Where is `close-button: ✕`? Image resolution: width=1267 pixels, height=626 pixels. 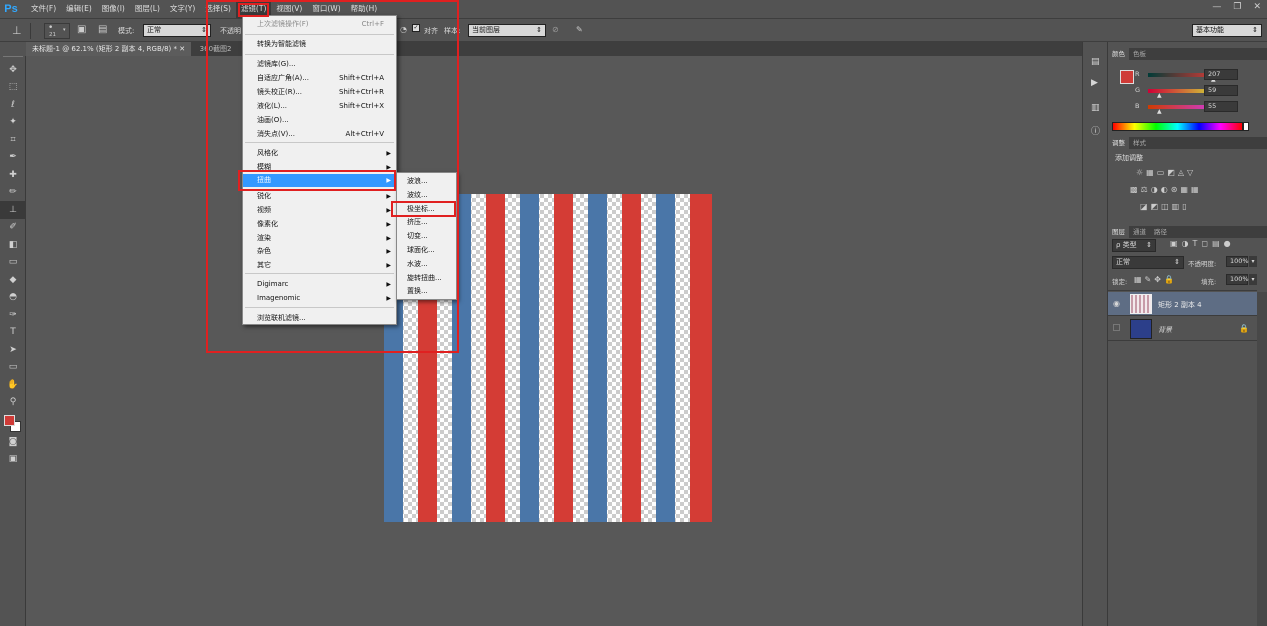
close-button: ✕ is located at coordinates (1257, 7).